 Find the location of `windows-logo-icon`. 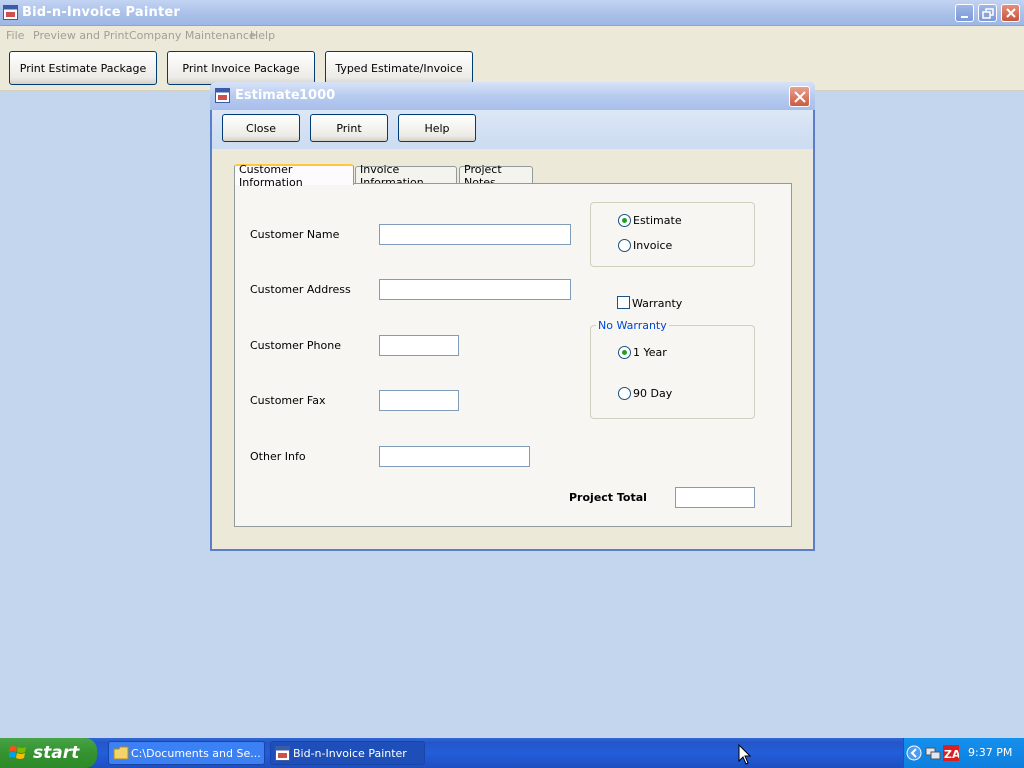

windows-logo-icon is located at coordinates (17, 752).